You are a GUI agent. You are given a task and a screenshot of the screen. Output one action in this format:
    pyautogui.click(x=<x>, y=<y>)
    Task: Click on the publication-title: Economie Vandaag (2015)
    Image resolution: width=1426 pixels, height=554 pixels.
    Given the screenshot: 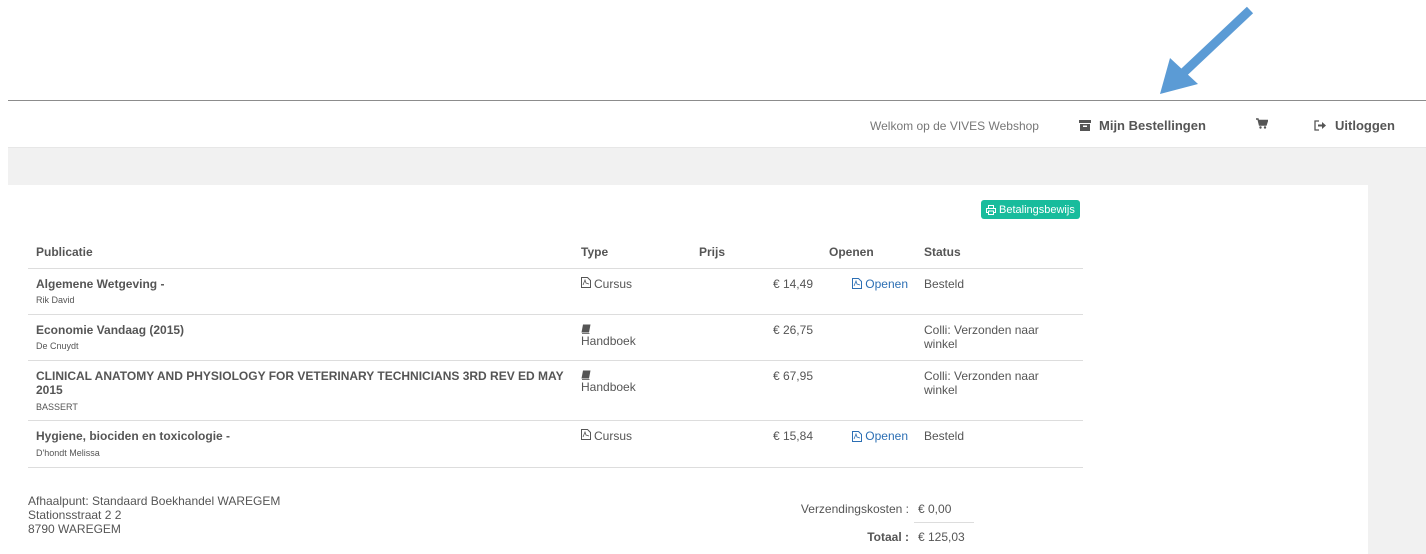 What is the action you would take?
    pyautogui.click(x=110, y=329)
    